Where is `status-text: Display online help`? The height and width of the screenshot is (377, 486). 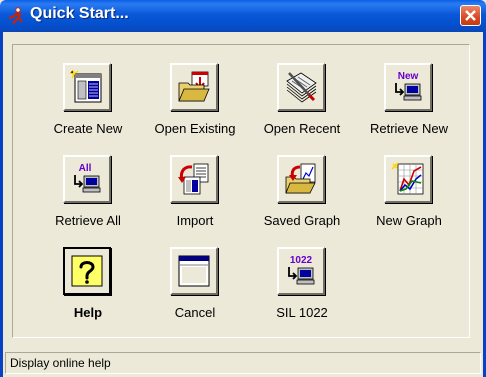 status-text: Display online help is located at coordinates (60, 363).